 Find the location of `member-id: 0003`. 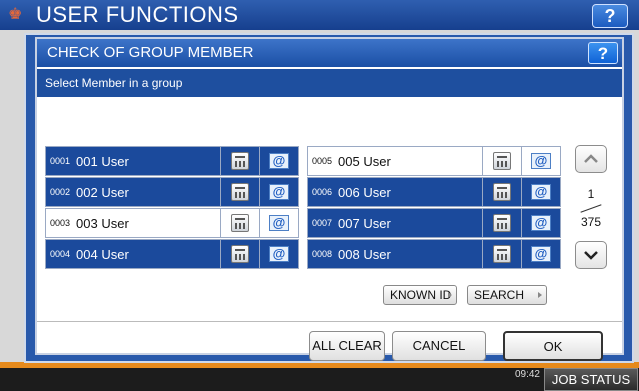

member-id: 0003 is located at coordinates (60, 223).